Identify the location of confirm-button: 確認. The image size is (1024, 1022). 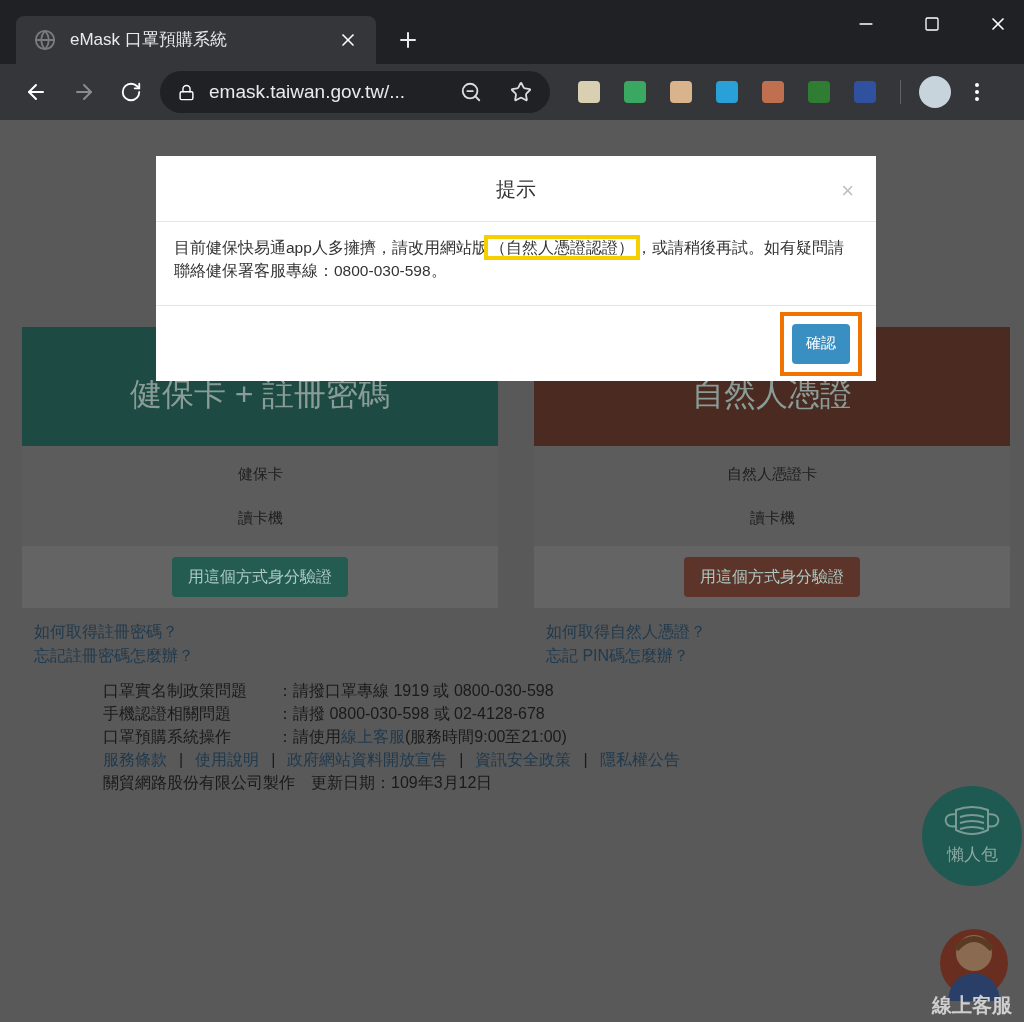
(821, 343).